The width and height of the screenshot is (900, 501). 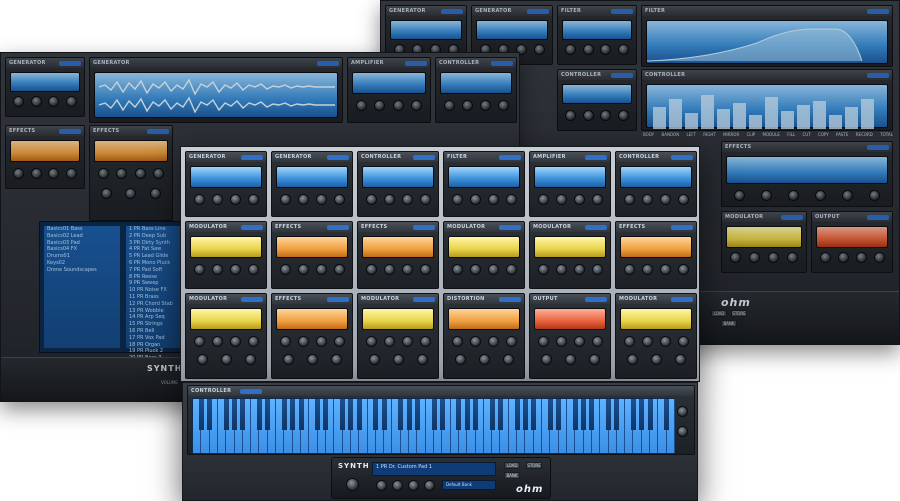 I want to click on bank-list-item: Basics02 Lead, so click(x=82, y=236).